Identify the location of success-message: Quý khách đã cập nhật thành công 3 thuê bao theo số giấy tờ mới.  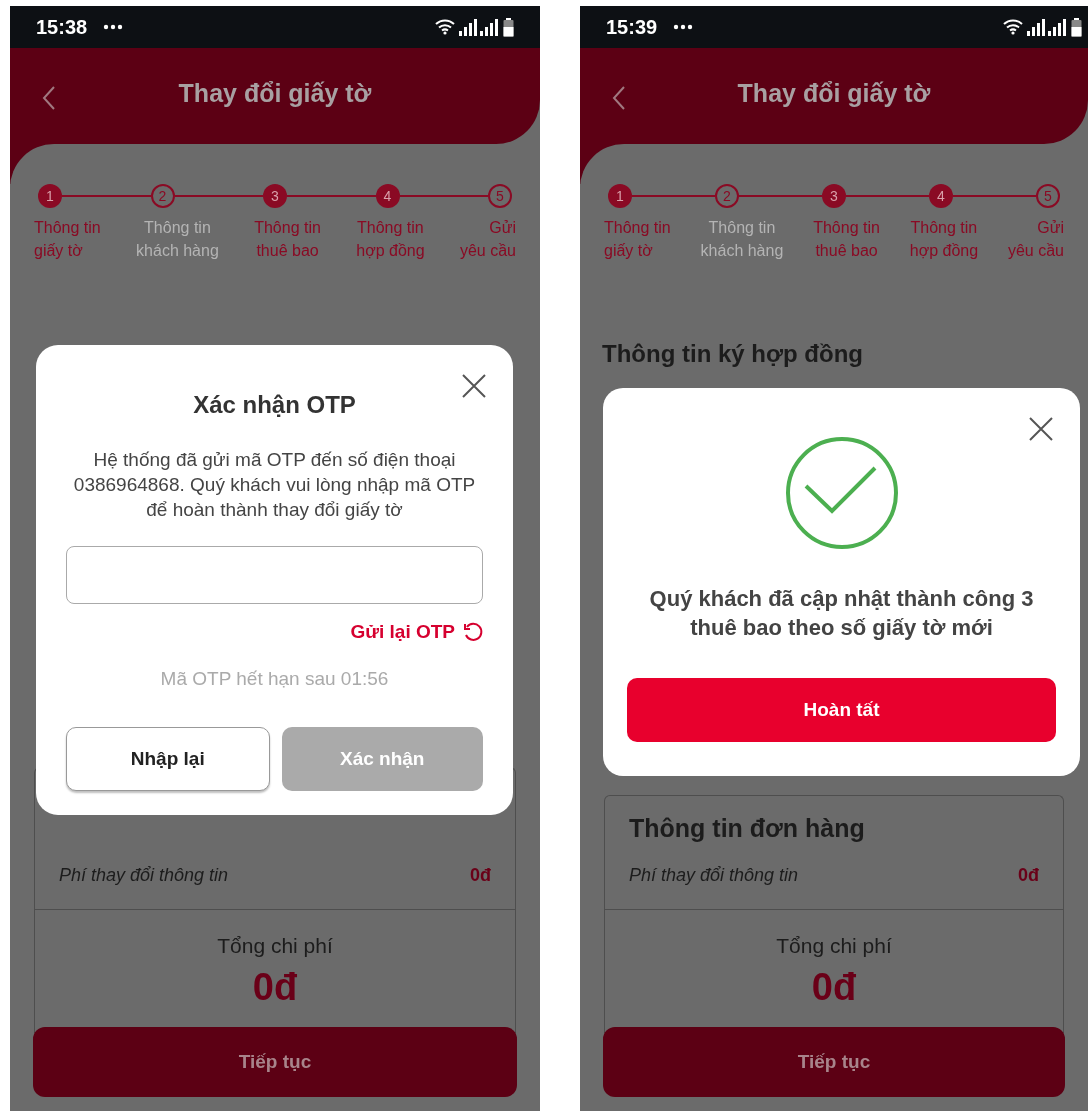
(841, 613).